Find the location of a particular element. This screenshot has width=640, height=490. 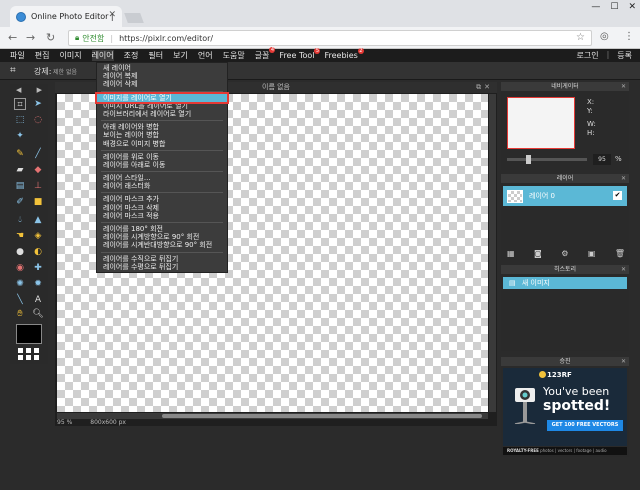

layer-menu-item: 레이어 삭제 is located at coordinates (162, 84).